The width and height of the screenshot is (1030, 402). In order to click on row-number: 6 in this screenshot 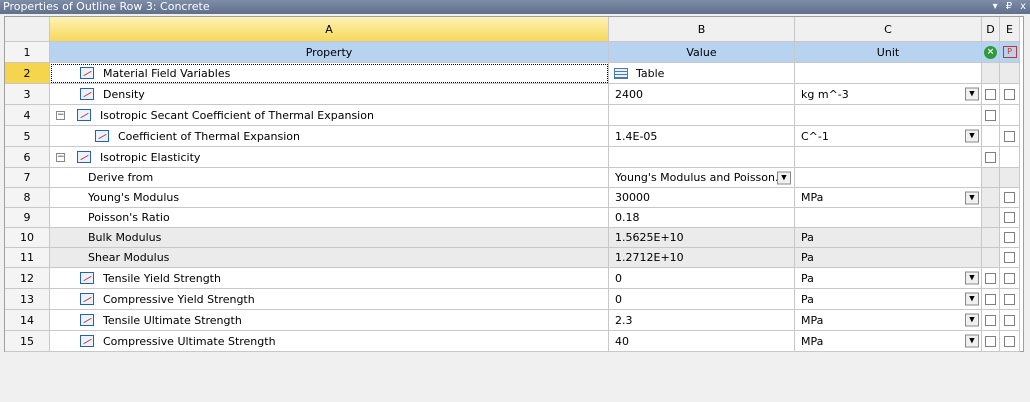, I will do `click(27, 157)`.